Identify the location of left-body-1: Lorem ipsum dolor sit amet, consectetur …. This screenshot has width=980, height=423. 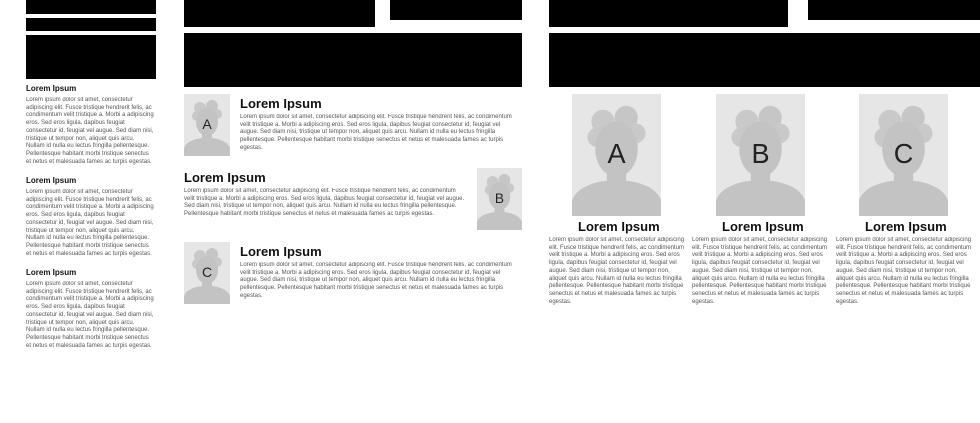
(90, 131).